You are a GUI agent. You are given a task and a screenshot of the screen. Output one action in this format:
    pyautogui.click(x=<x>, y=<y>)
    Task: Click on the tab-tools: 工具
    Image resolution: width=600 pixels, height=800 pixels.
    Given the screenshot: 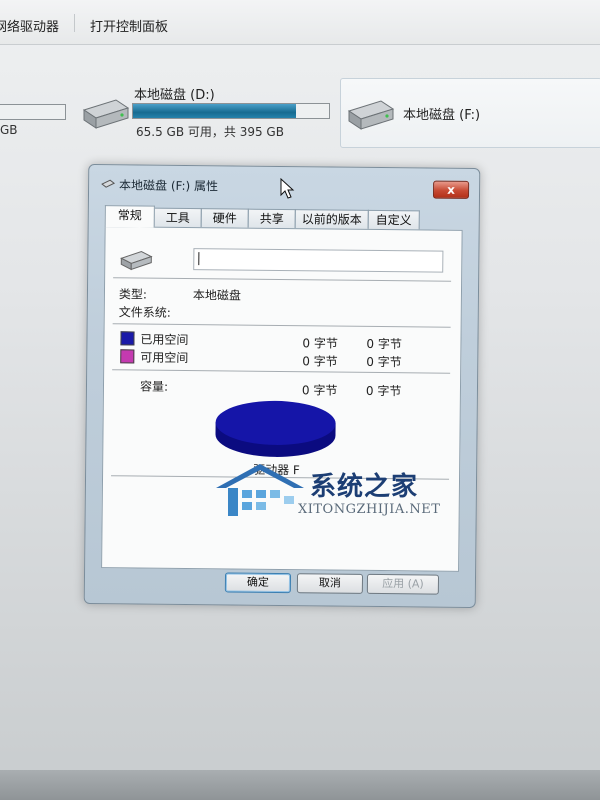 What is the action you would take?
    pyautogui.click(x=177, y=217)
    